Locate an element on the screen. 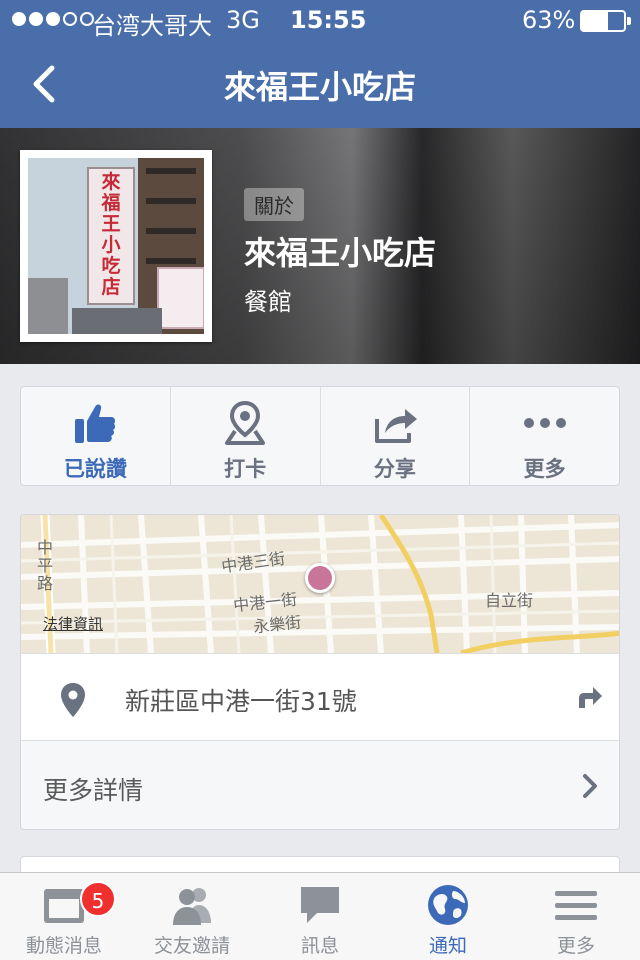  back-button is located at coordinates (46, 84).